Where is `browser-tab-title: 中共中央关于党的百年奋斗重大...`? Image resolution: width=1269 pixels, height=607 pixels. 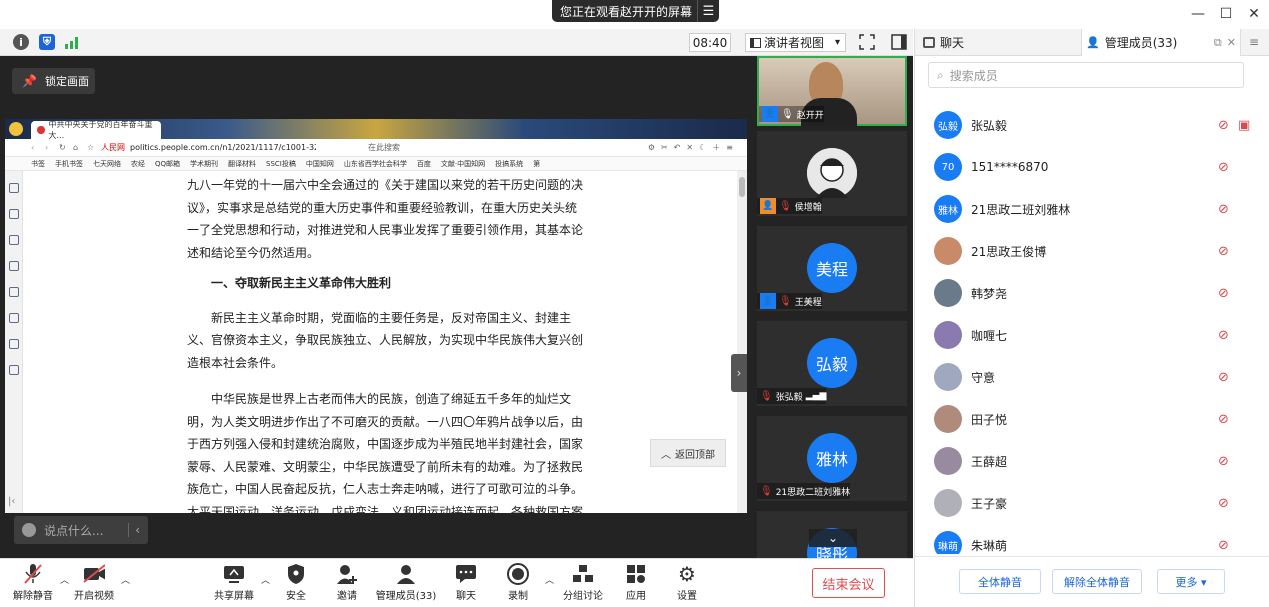
browser-tab-title: 中共中央关于党的百年奋斗重大... is located at coordinates (100, 130).